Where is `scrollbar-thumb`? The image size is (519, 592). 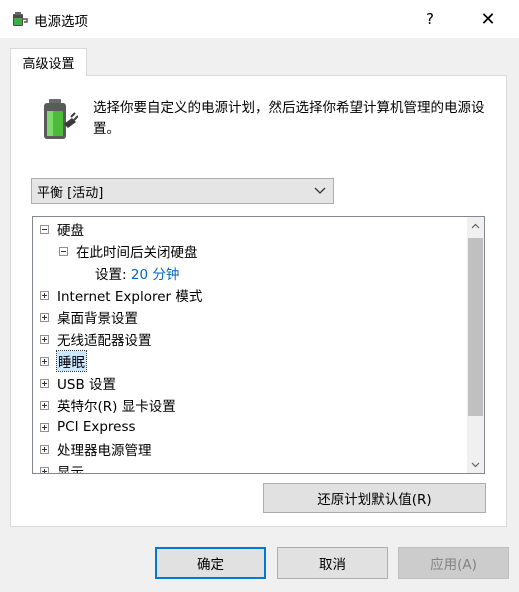 scrollbar-thumb is located at coordinates (475, 327).